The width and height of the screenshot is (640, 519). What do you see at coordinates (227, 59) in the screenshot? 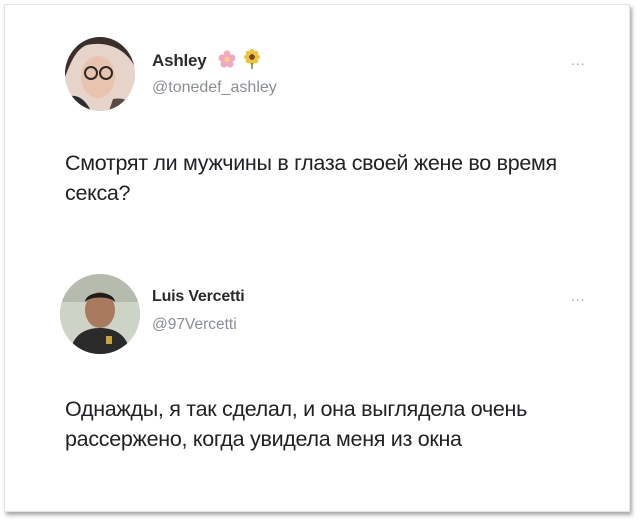
I see `flower-emoji` at bounding box center [227, 59].